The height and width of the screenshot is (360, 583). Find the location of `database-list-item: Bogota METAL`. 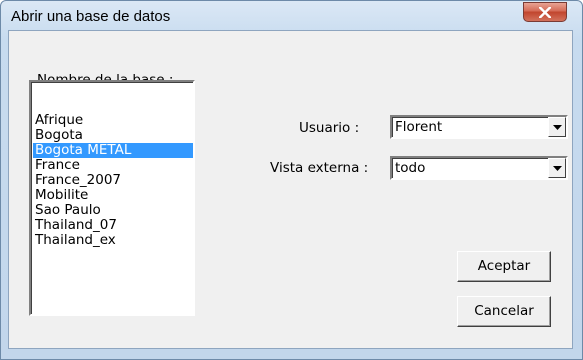

database-list-item: Bogota METAL is located at coordinates (113, 150).